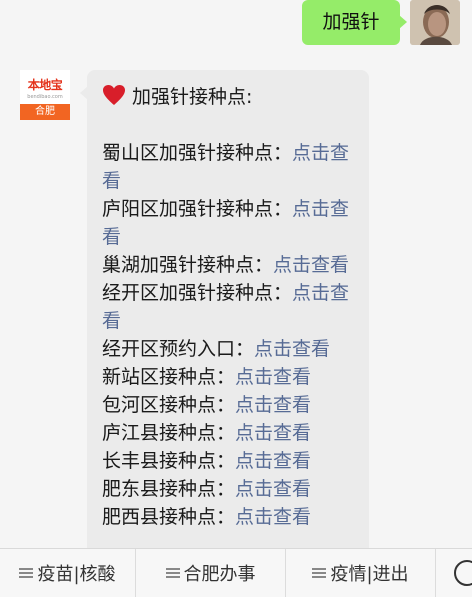  Describe the element at coordinates (169, 517) in the screenshot. I see `entry-label: 肥西县接种点：` at that location.